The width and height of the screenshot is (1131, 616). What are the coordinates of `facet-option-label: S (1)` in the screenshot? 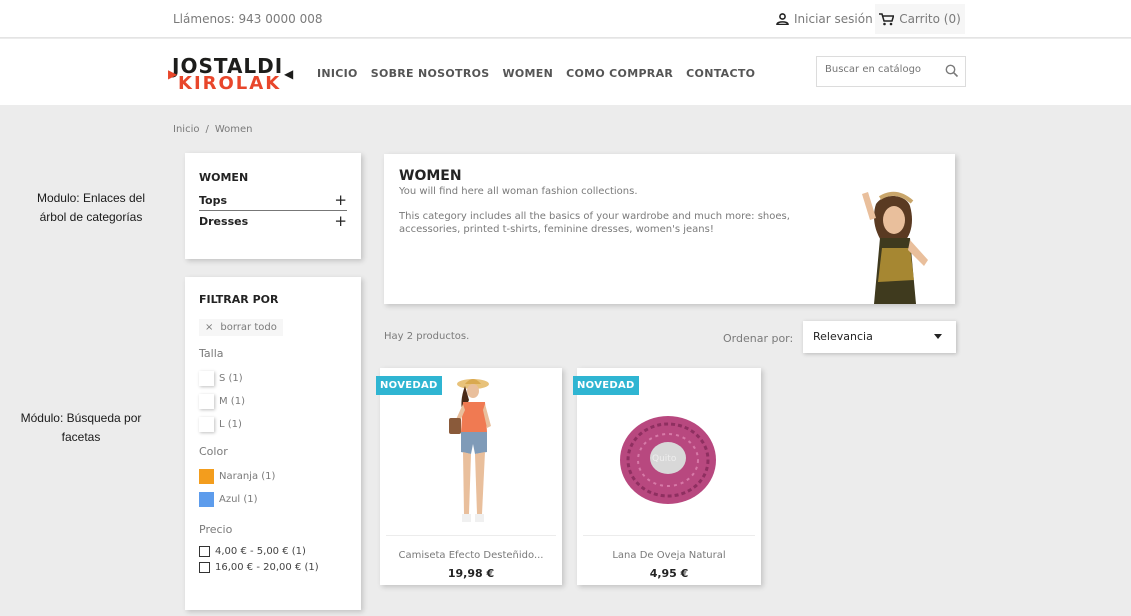 It's located at (231, 378).